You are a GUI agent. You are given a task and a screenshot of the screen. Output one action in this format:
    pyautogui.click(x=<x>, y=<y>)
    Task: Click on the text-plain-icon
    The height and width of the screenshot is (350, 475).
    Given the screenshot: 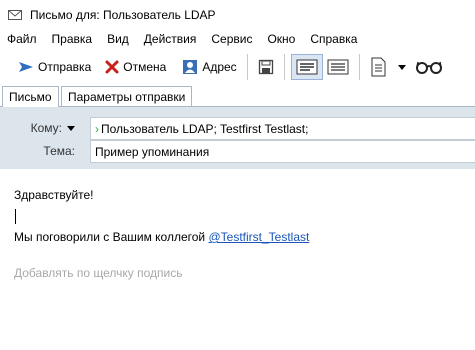 What is the action you would take?
    pyautogui.click(x=338, y=67)
    